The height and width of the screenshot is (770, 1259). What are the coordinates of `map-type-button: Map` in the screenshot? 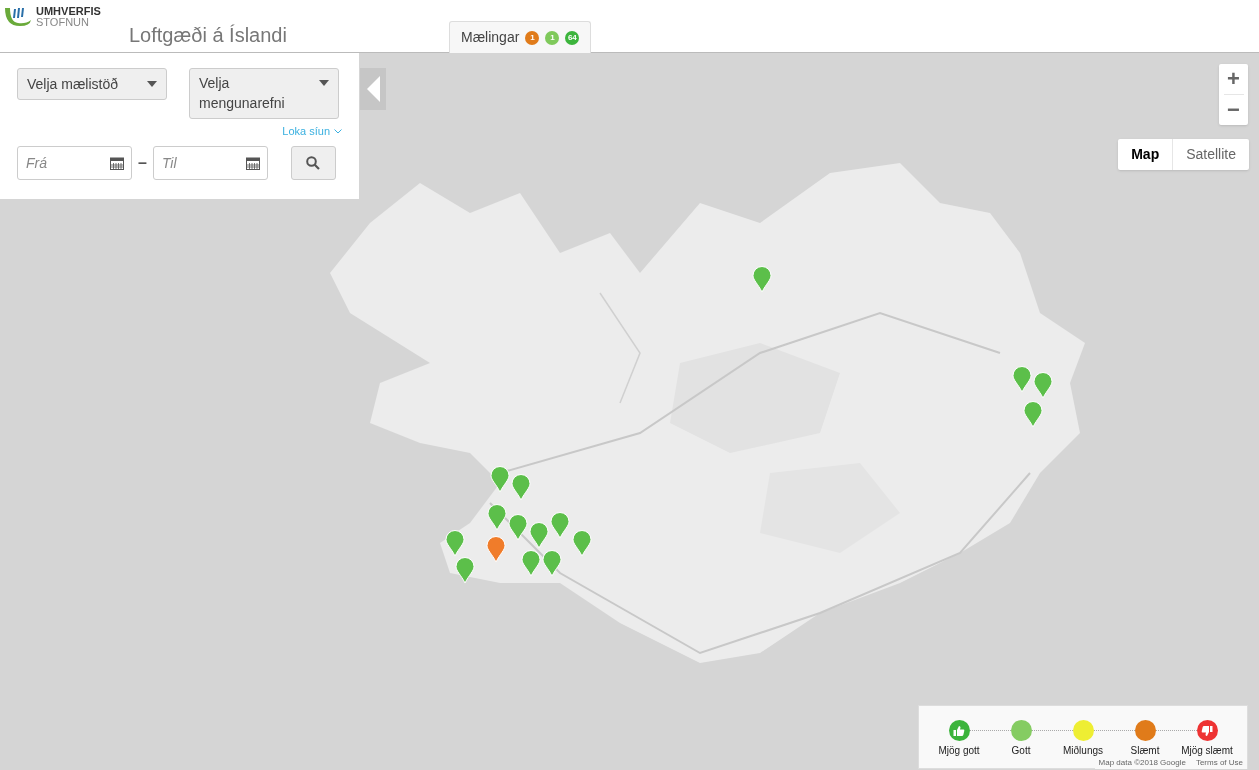 It's located at (1145, 154).